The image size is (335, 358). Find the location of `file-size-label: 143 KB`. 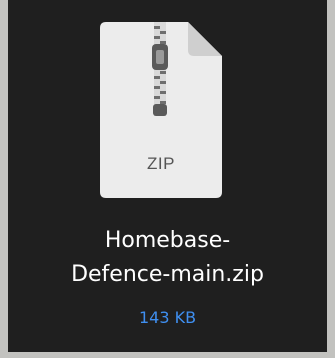

file-size-label: 143 KB is located at coordinates (167, 317).